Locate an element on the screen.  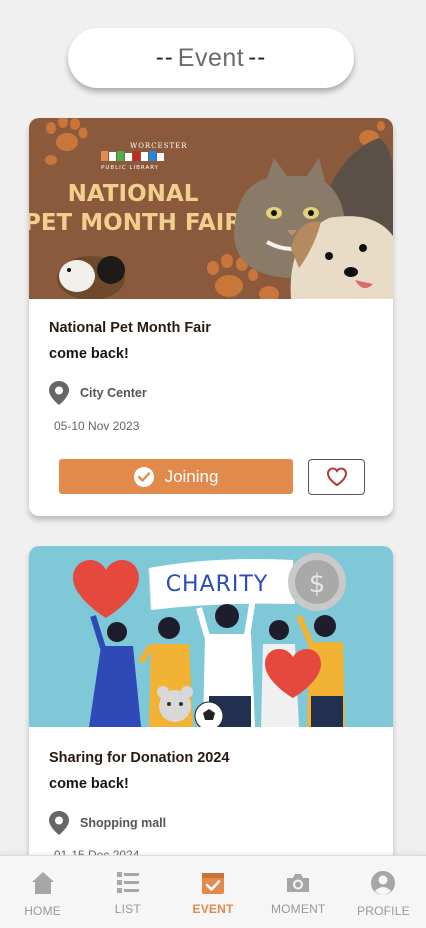
page-title: Event is located at coordinates (211, 57).